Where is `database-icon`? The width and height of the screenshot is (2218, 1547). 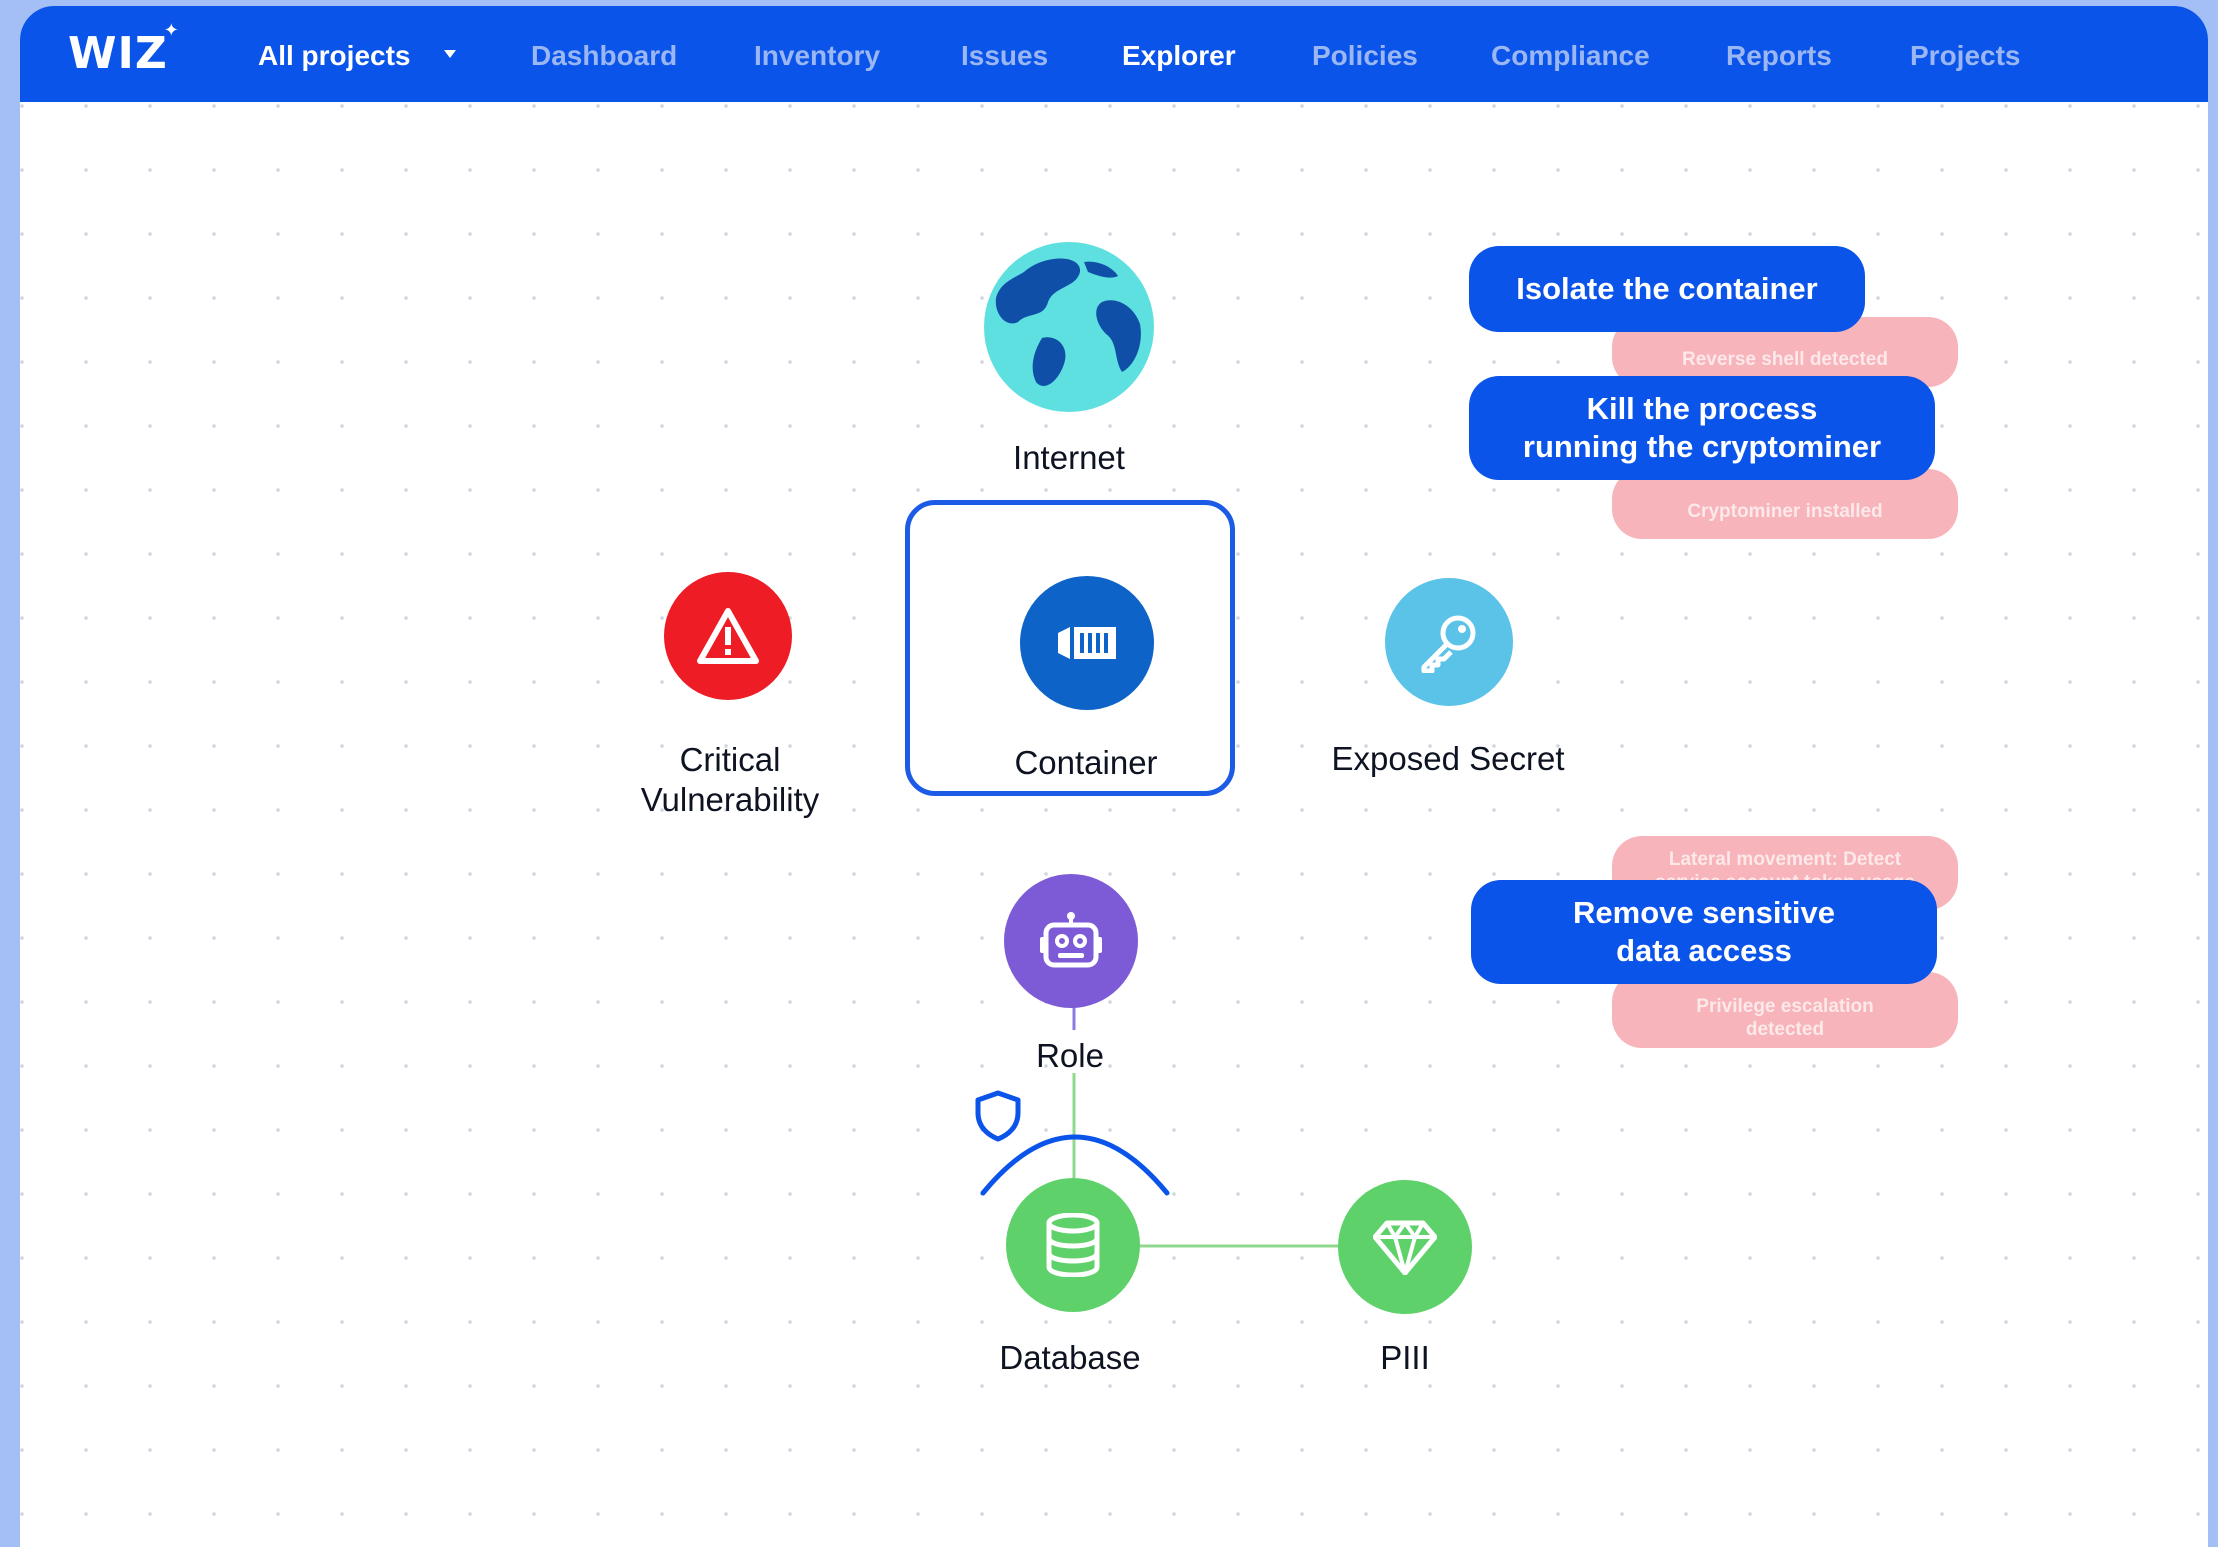 database-icon is located at coordinates (1073, 1245).